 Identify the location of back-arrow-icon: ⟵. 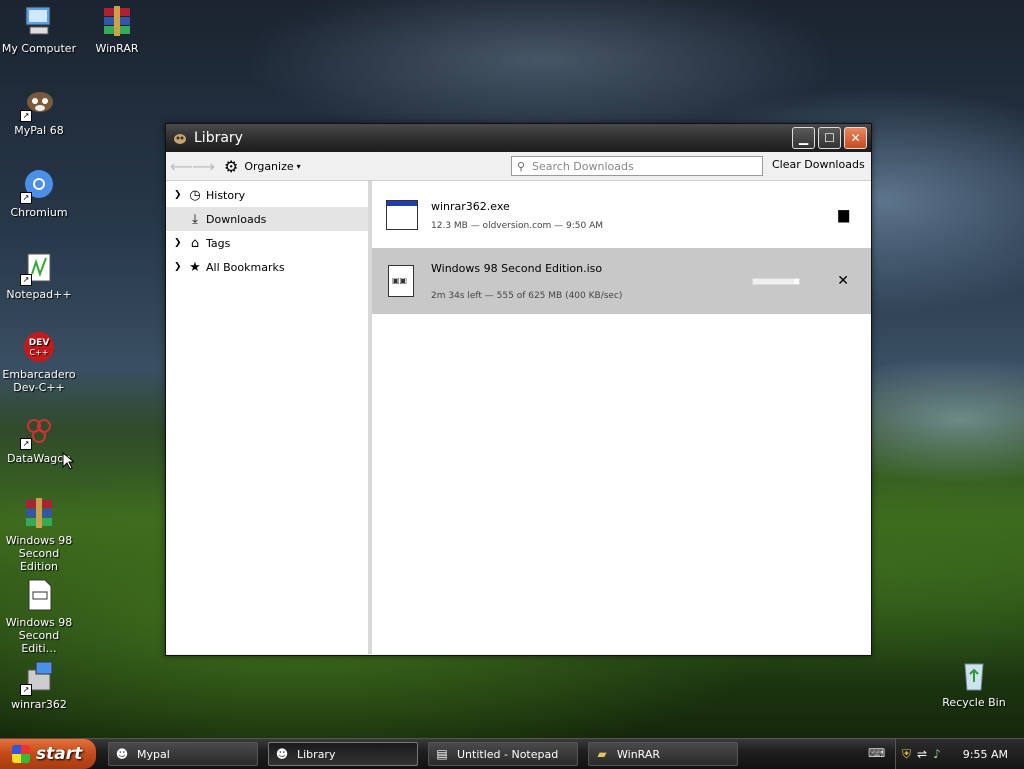
(181, 166).